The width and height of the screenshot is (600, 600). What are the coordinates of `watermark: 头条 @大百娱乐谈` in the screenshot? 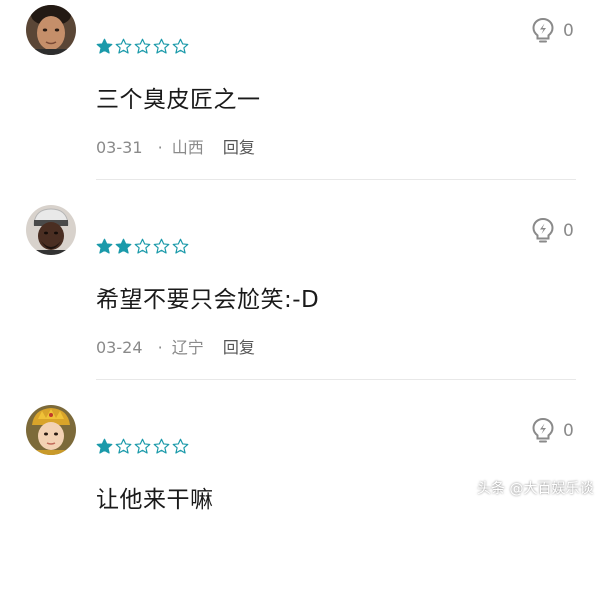 It's located at (535, 489).